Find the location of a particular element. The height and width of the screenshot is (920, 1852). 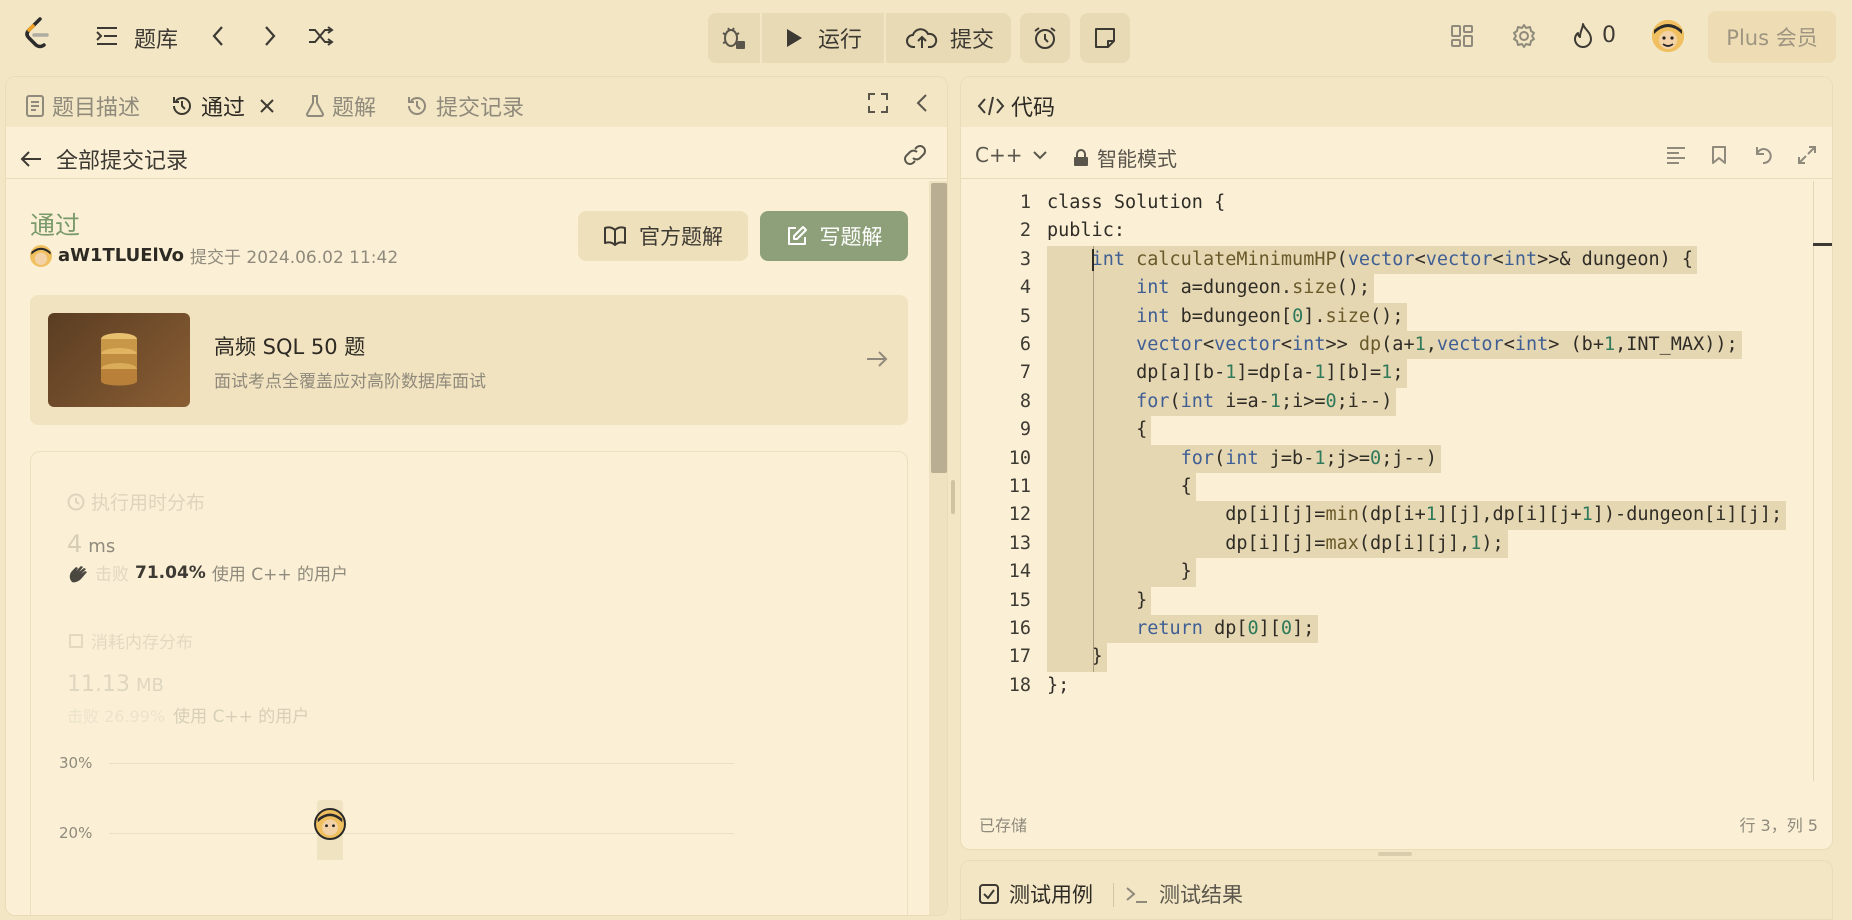

clock-icon is located at coordinates (76, 501).